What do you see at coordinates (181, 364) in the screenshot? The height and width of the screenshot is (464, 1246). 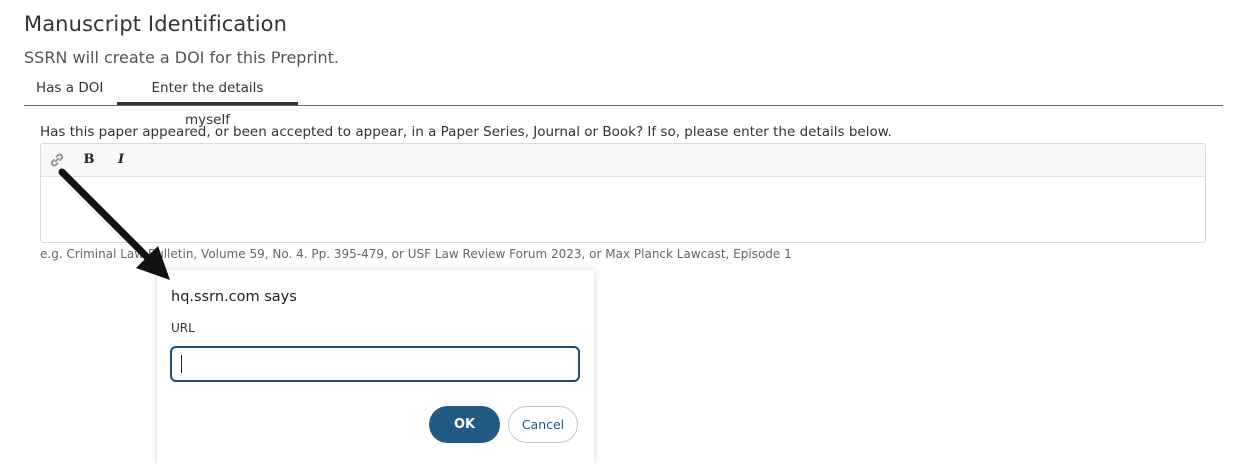 I see `text-caret` at bounding box center [181, 364].